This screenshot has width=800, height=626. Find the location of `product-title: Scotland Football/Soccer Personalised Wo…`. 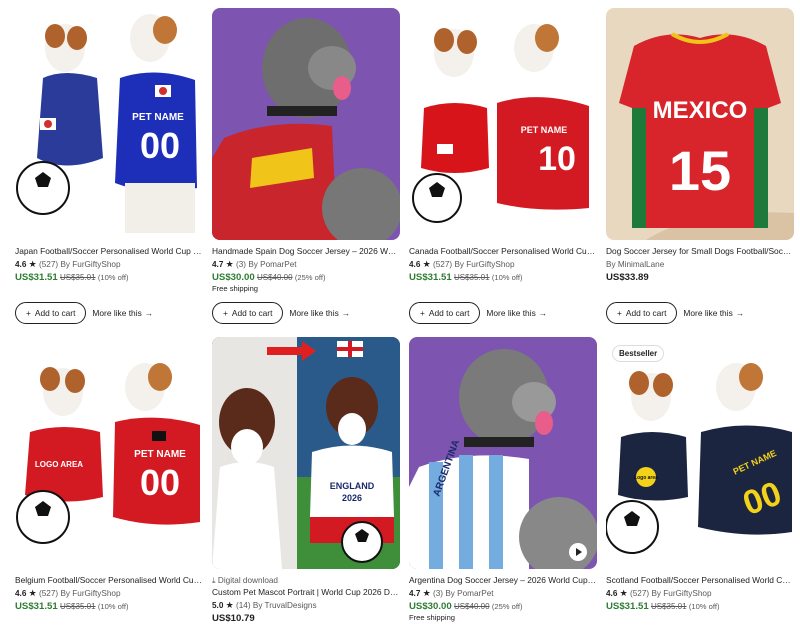

product-title: Scotland Football/Soccer Personalised Wo… is located at coordinates (700, 580).